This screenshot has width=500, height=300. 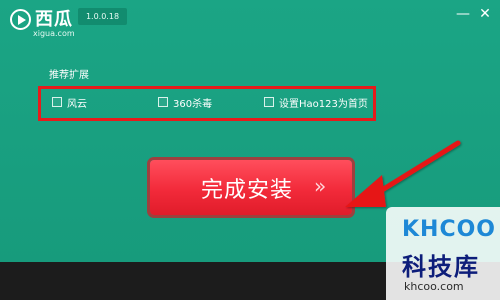 What do you see at coordinates (449, 229) in the screenshot?
I see `watermark-logo: KHCOO` at bounding box center [449, 229].